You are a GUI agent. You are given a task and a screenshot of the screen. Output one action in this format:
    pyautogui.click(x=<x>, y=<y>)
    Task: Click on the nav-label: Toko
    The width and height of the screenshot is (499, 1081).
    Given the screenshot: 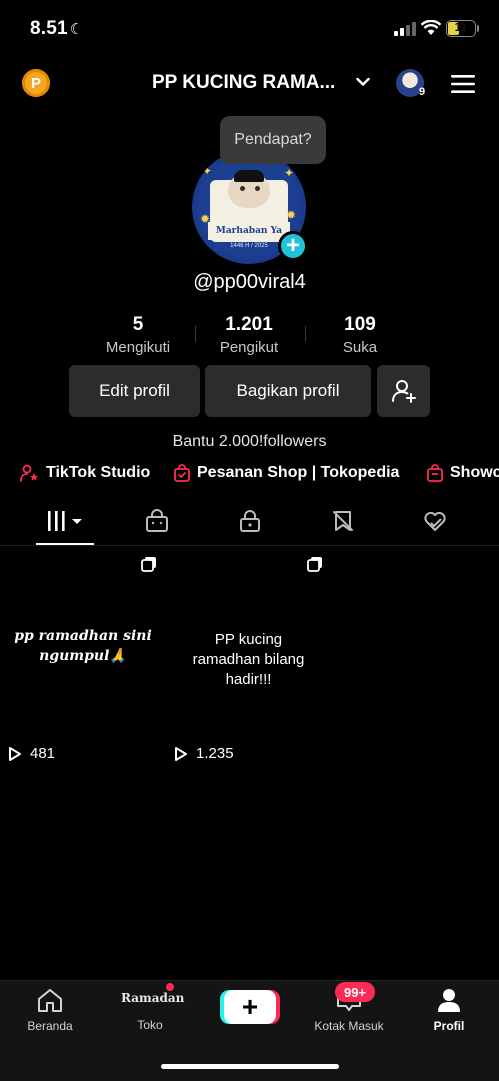 What is the action you would take?
    pyautogui.click(x=150, y=1025)
    